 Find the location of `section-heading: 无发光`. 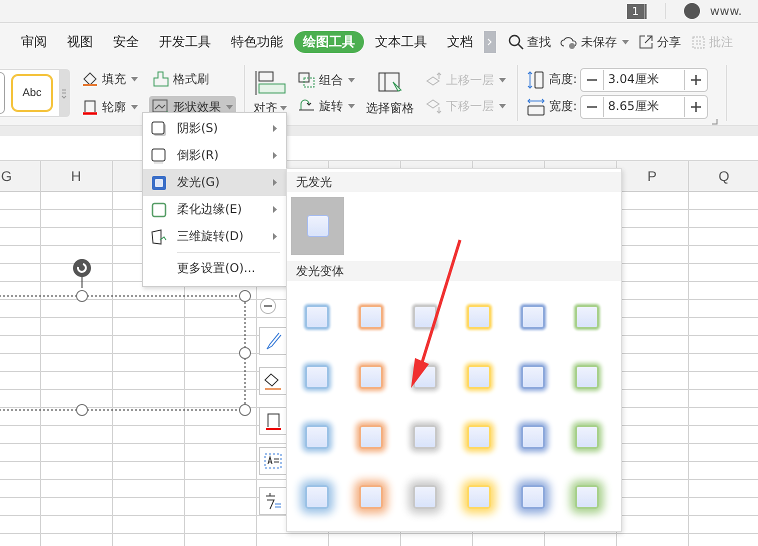

section-heading: 无发光 is located at coordinates (454, 182).